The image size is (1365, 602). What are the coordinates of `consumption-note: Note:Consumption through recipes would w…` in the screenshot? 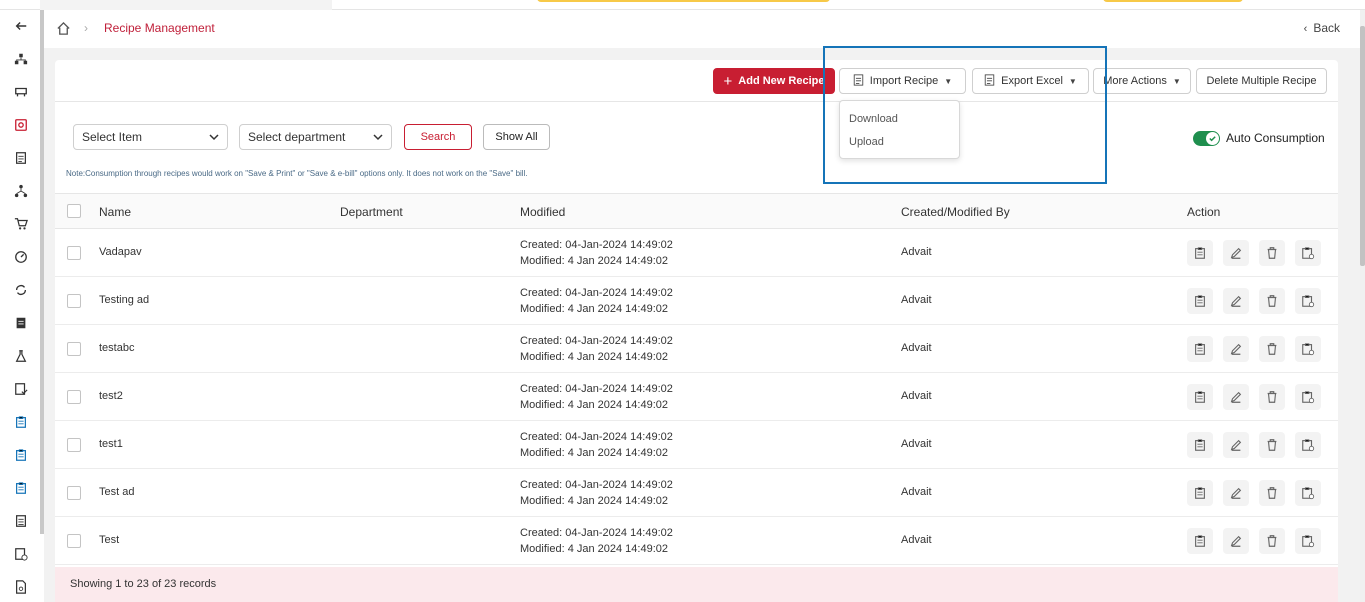 It's located at (297, 173).